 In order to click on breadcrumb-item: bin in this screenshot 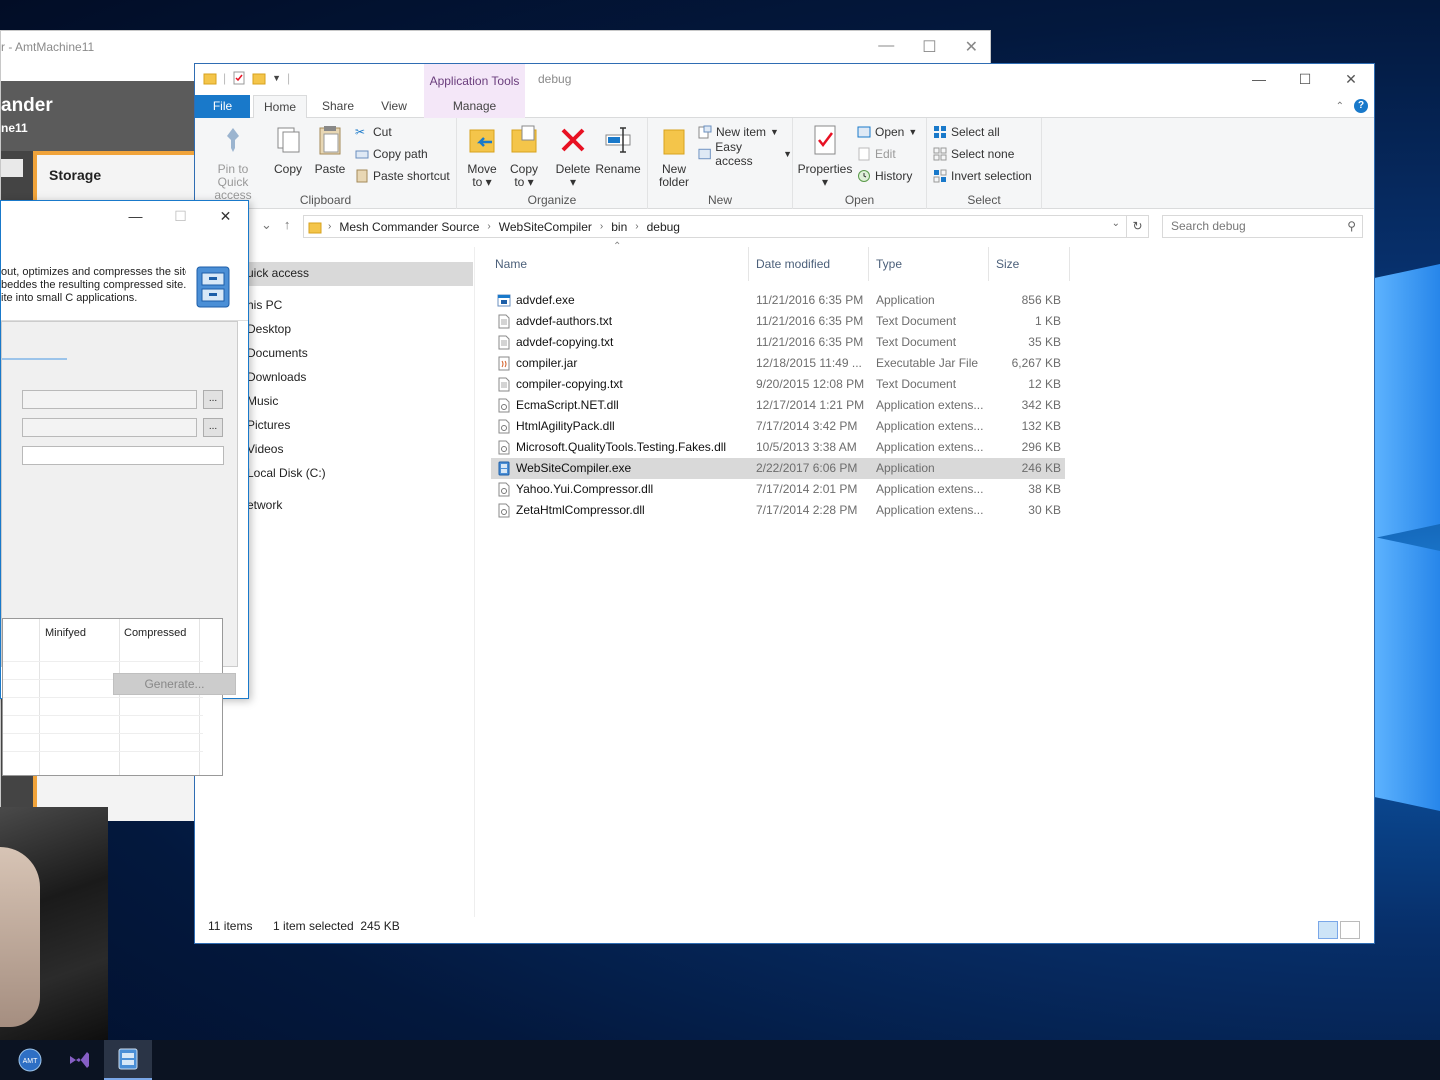, I will do `click(619, 227)`.